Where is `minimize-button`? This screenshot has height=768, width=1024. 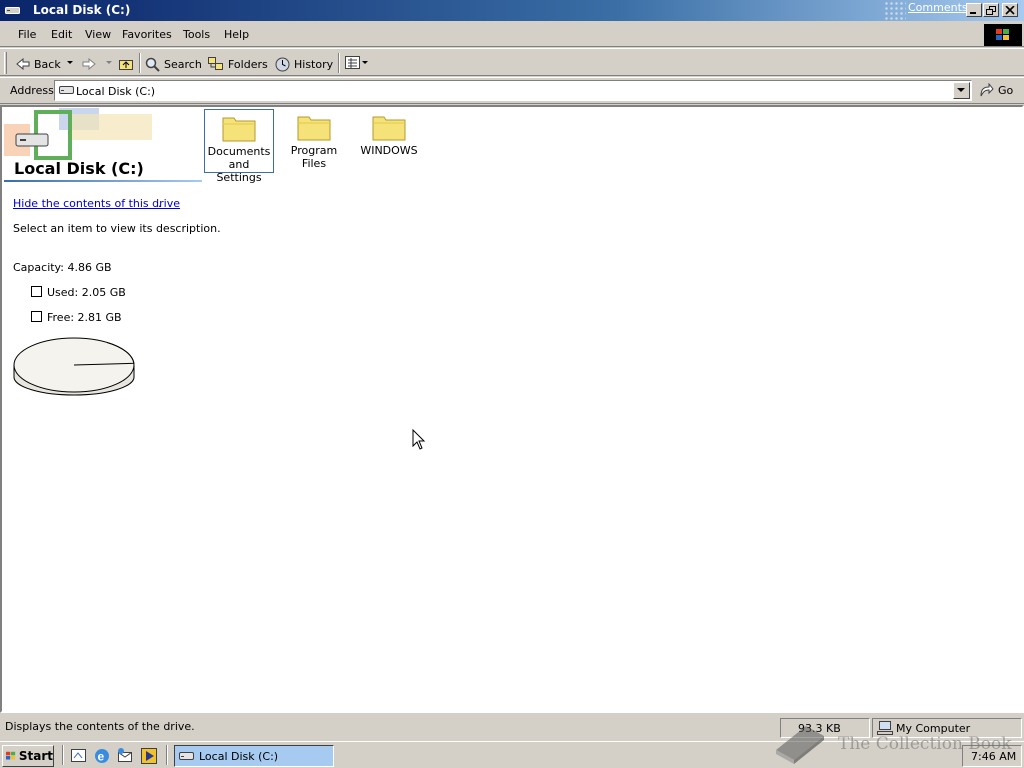 minimize-button is located at coordinates (974, 10).